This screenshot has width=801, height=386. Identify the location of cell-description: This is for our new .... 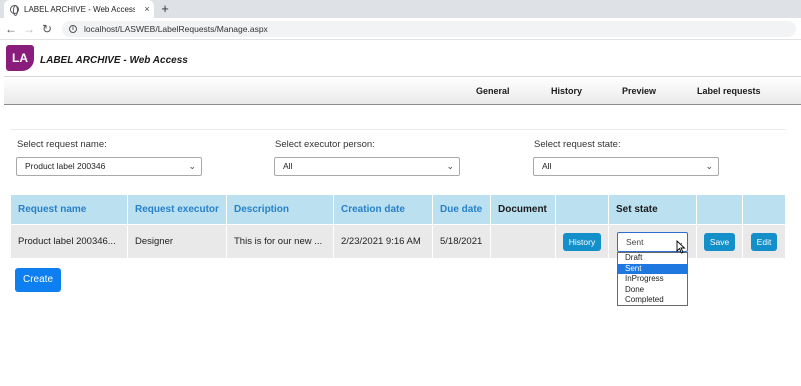
(280, 241).